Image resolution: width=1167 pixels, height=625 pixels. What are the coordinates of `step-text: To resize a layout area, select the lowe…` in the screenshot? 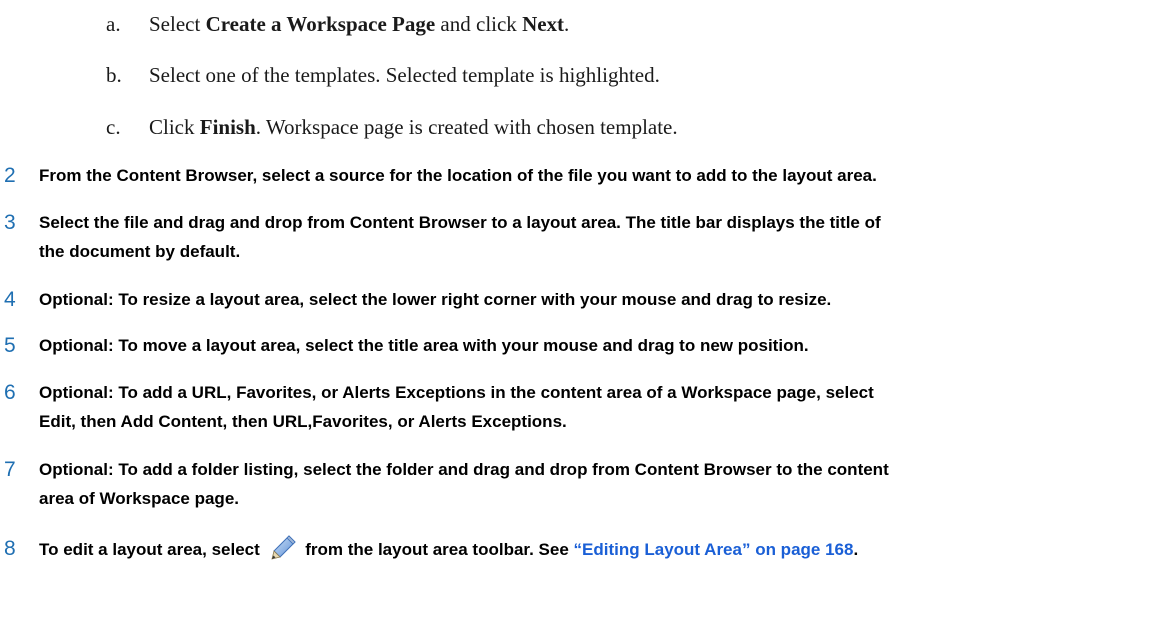 It's located at (472, 299).